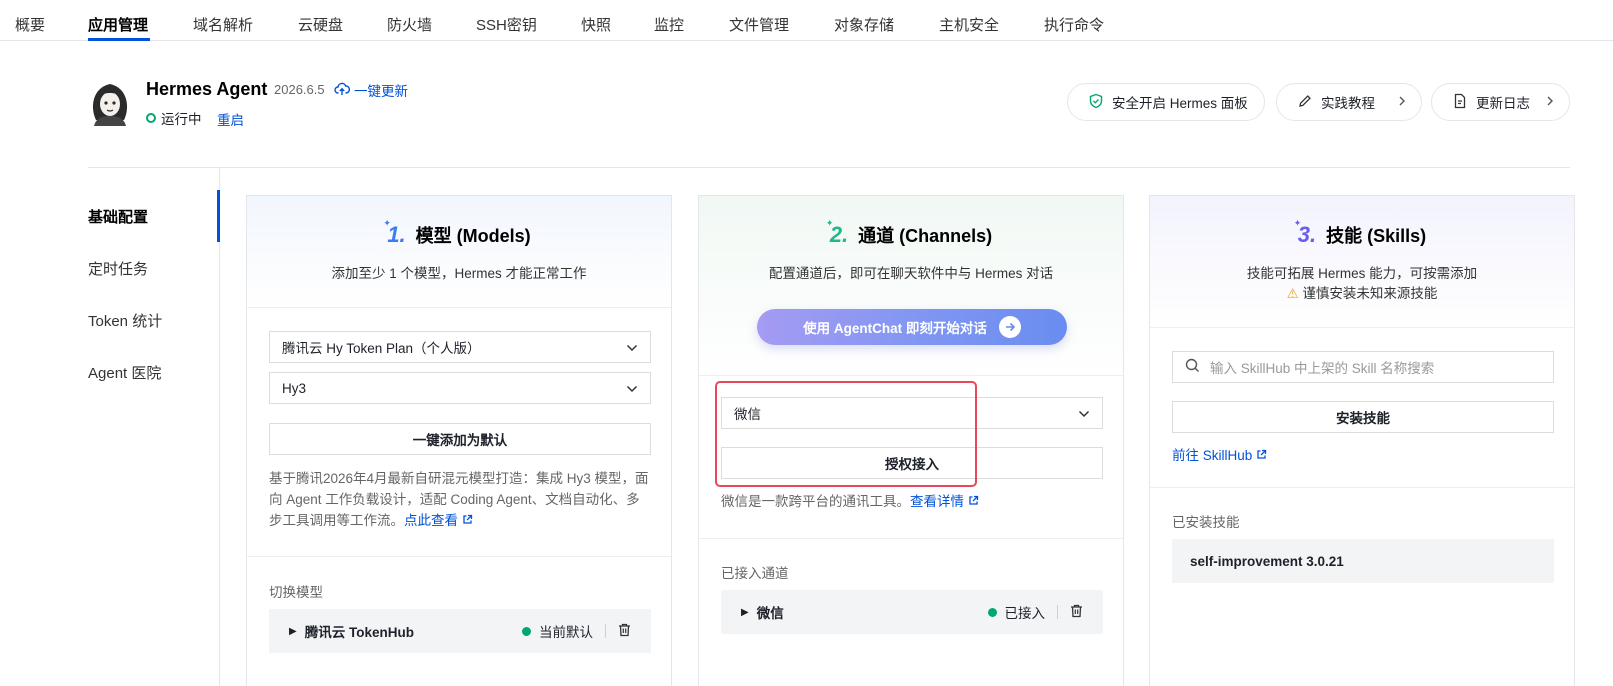 This screenshot has width=1613, height=686. I want to click on switch-model-label: 切换模型, so click(296, 592).